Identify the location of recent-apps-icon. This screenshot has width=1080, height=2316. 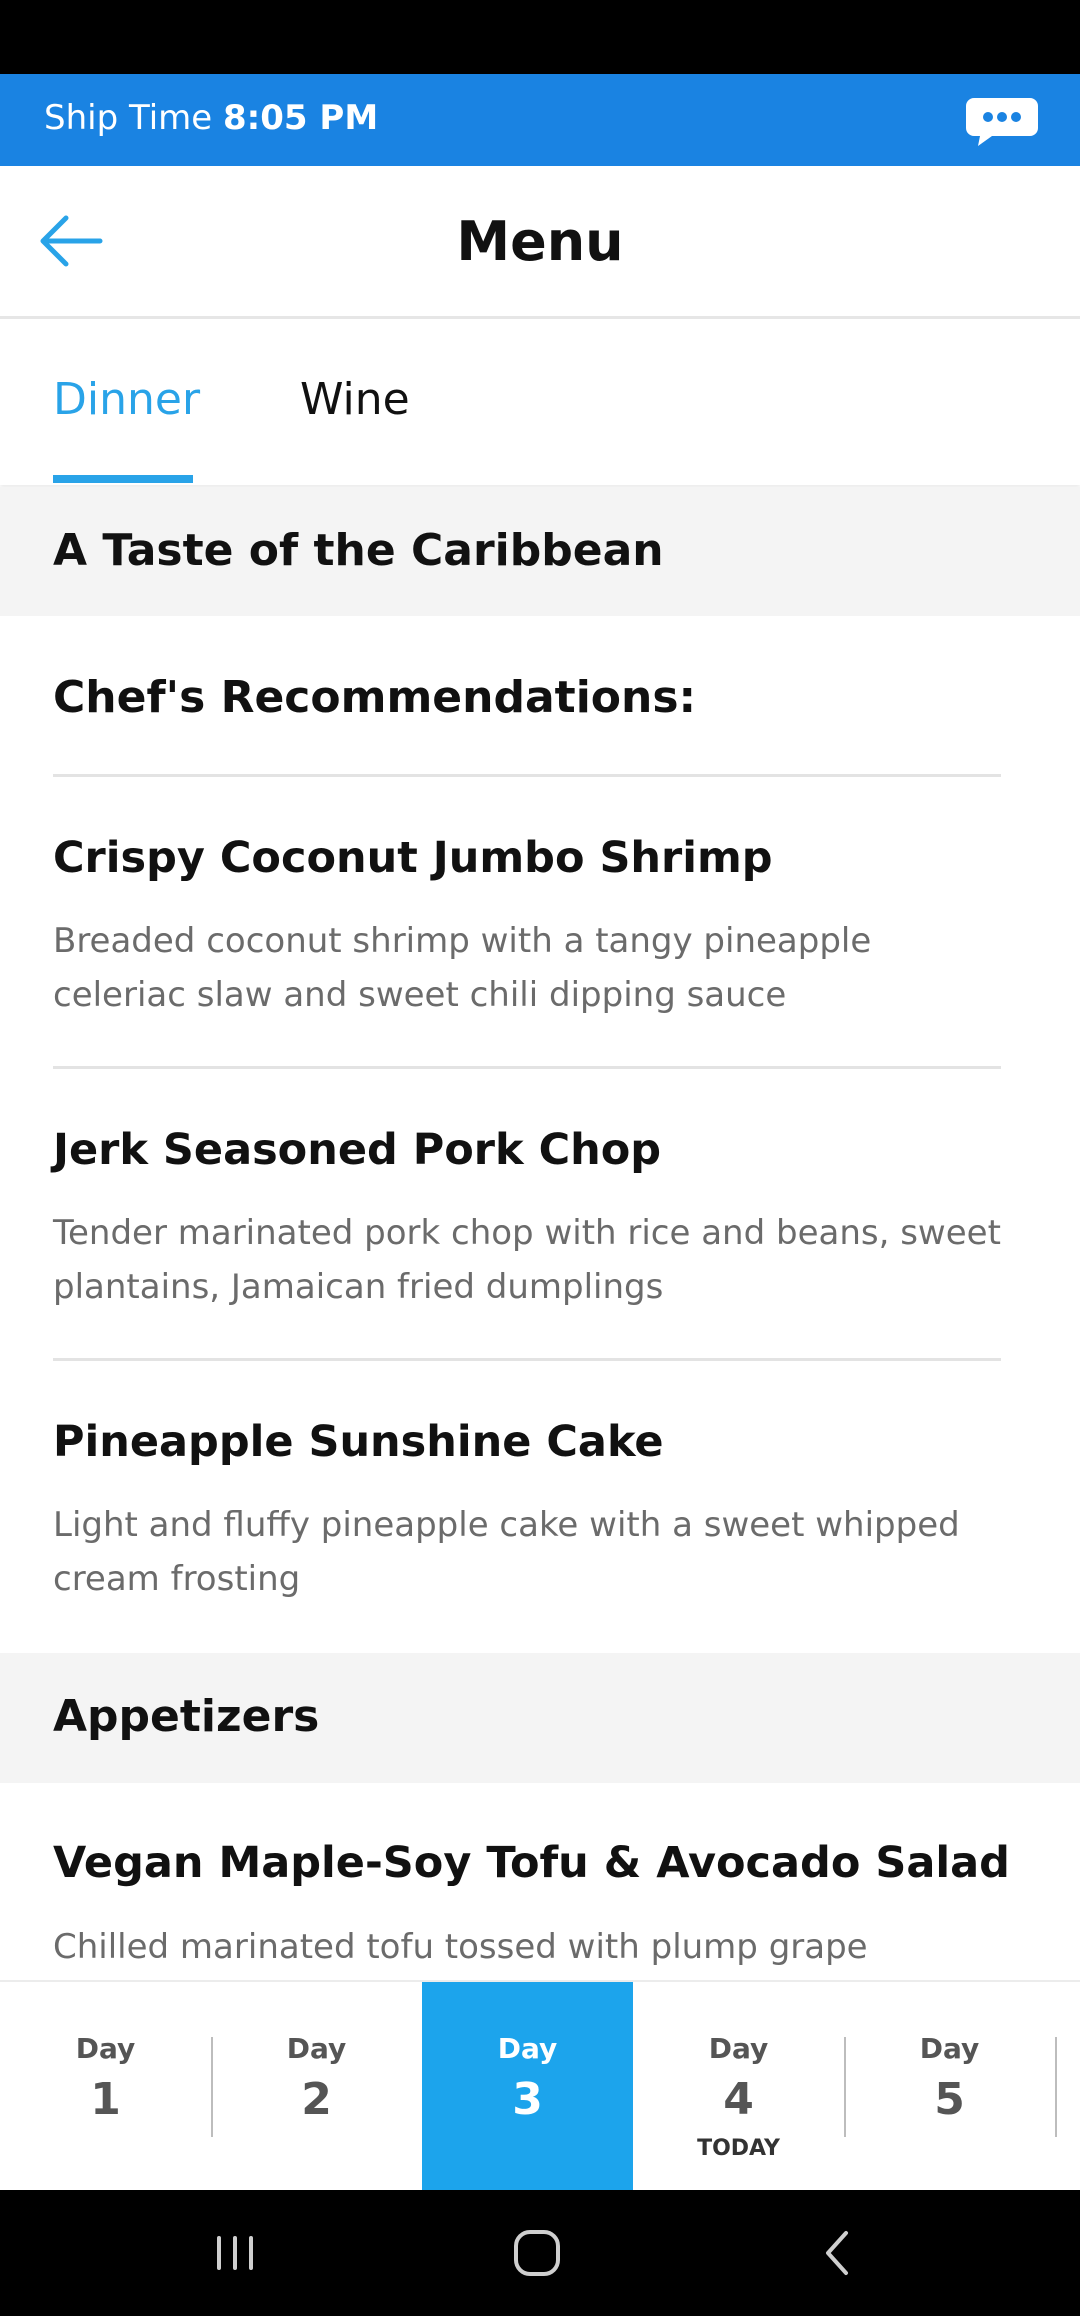
(235, 2253).